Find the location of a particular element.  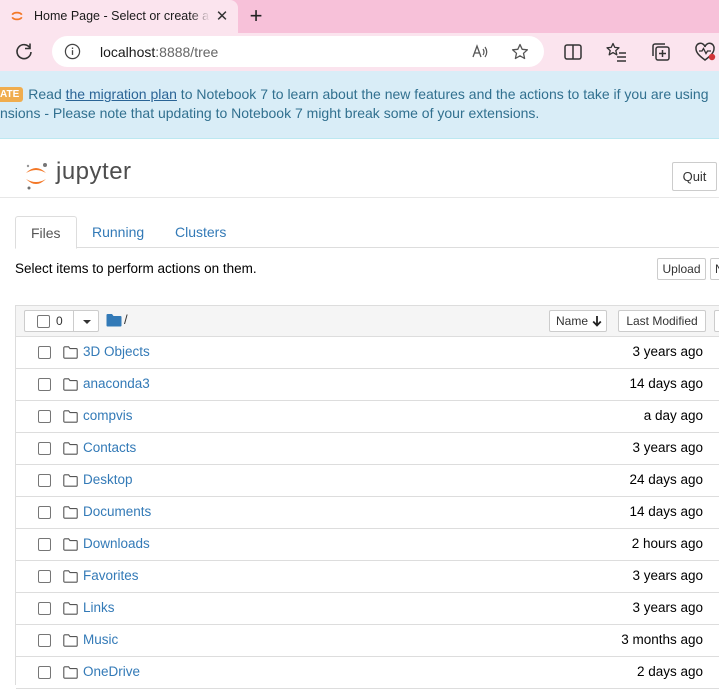

update-badge: ATE is located at coordinates (12, 94).